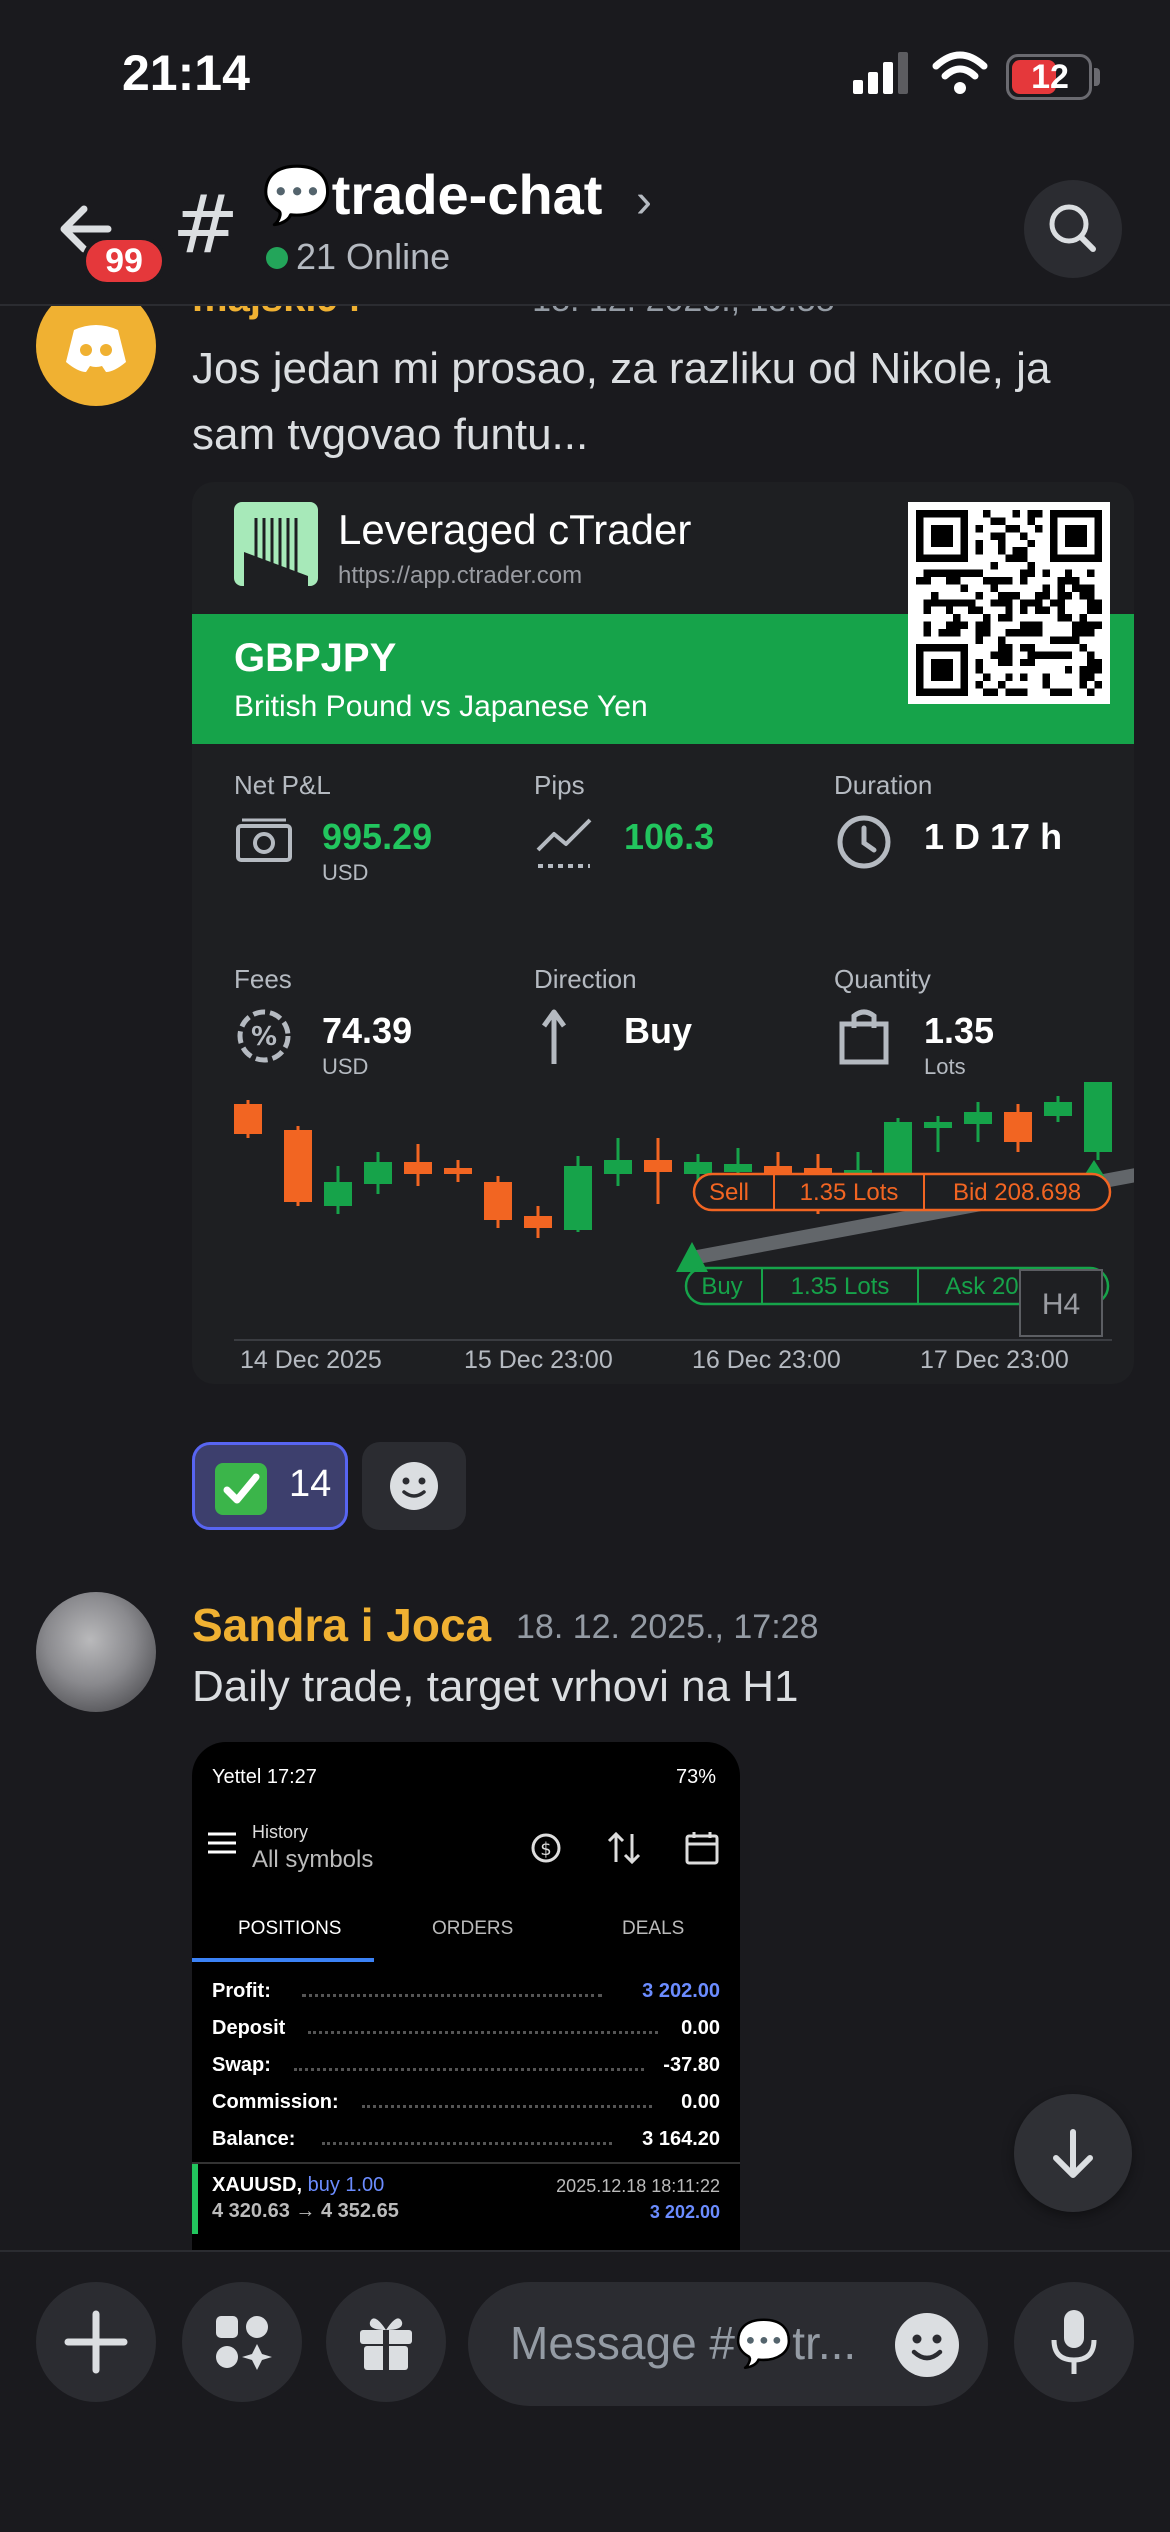 The width and height of the screenshot is (1170, 2532). I want to click on timeframe-label: H4, so click(1061, 1304).